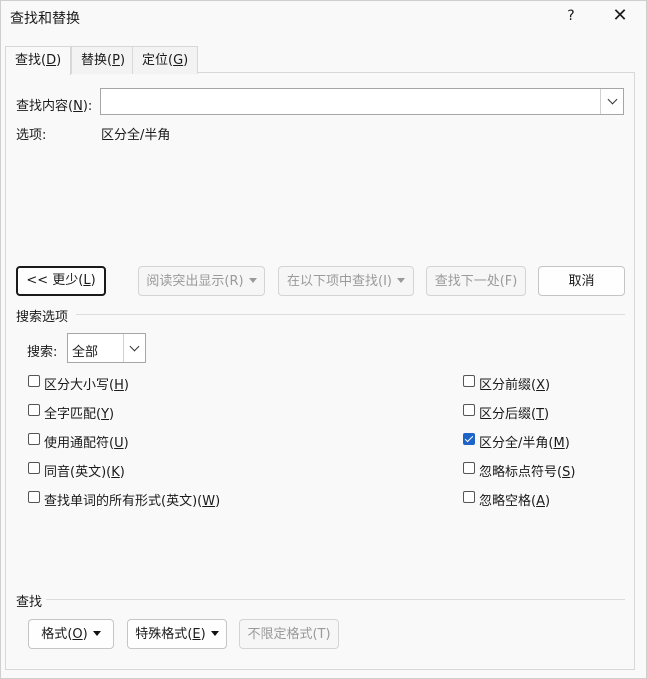 The image size is (647, 679). Describe the element at coordinates (469, 439) in the screenshot. I see `checkbox-checked` at that location.